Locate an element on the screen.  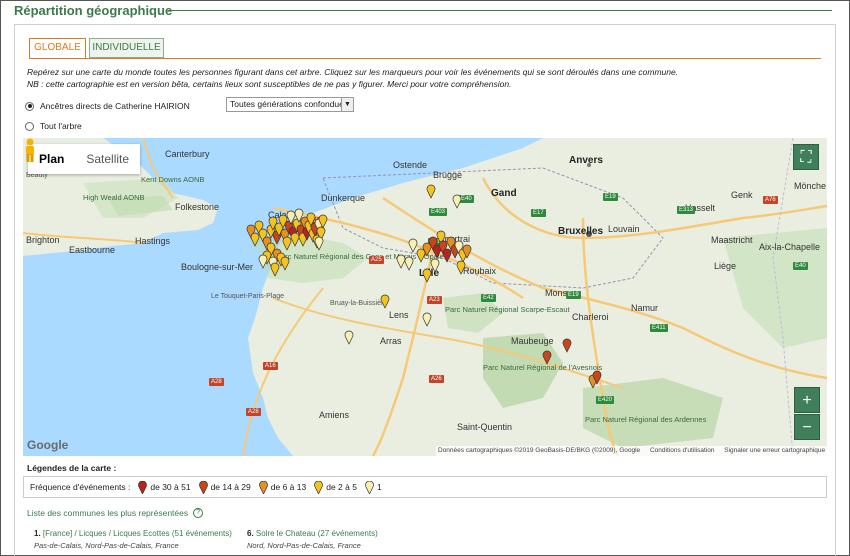
legend-range-4: de 2 à 5 is located at coordinates (341, 487).